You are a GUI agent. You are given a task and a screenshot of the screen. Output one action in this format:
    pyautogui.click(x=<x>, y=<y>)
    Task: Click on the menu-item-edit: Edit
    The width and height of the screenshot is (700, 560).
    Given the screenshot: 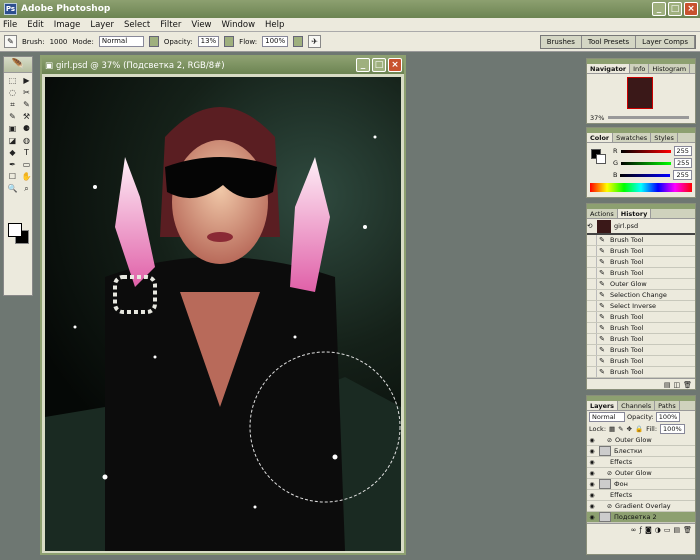 What is the action you would take?
    pyautogui.click(x=35, y=25)
    